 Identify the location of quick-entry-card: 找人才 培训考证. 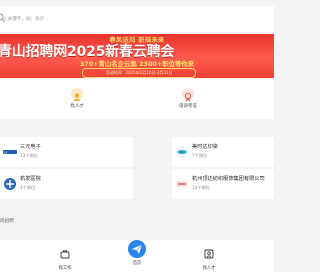
(137, 99).